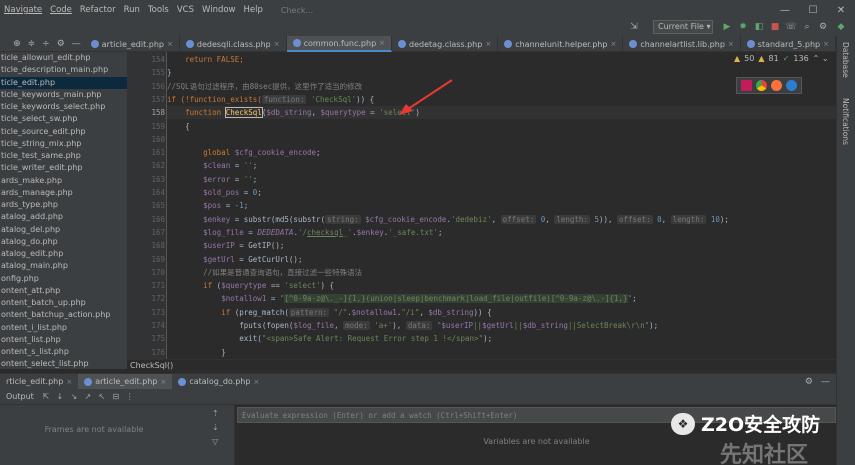  I want to click on file-tree-item: ticle_test_same.php, so click(63, 156).